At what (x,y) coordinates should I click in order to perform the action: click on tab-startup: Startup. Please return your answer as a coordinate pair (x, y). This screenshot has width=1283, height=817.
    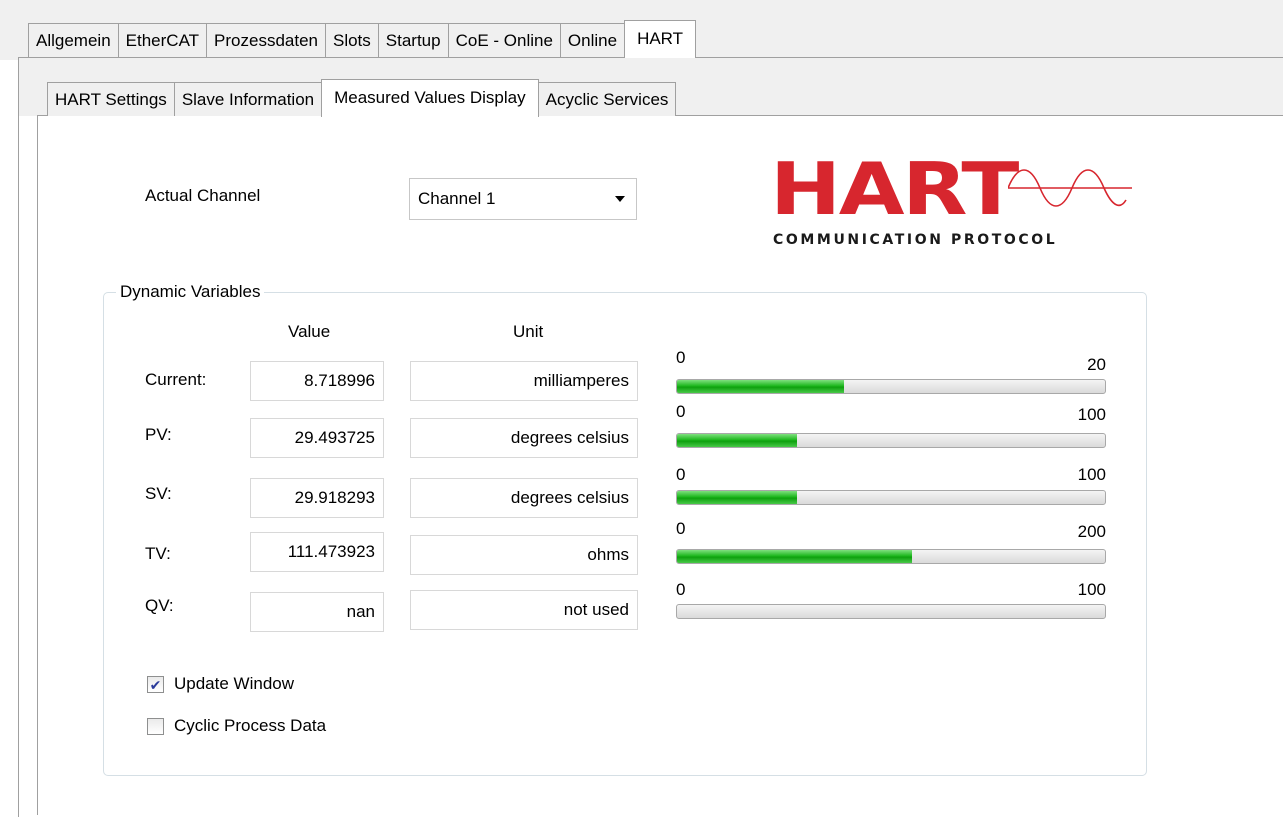
    Looking at the image, I should click on (413, 40).